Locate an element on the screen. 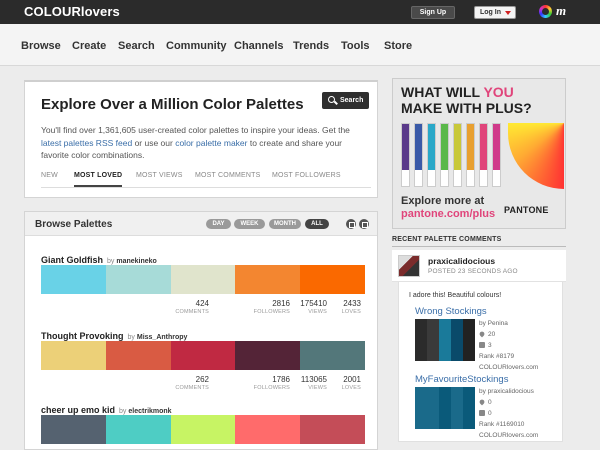  ad-headline-1: WHAT WILL is located at coordinates (442, 92).